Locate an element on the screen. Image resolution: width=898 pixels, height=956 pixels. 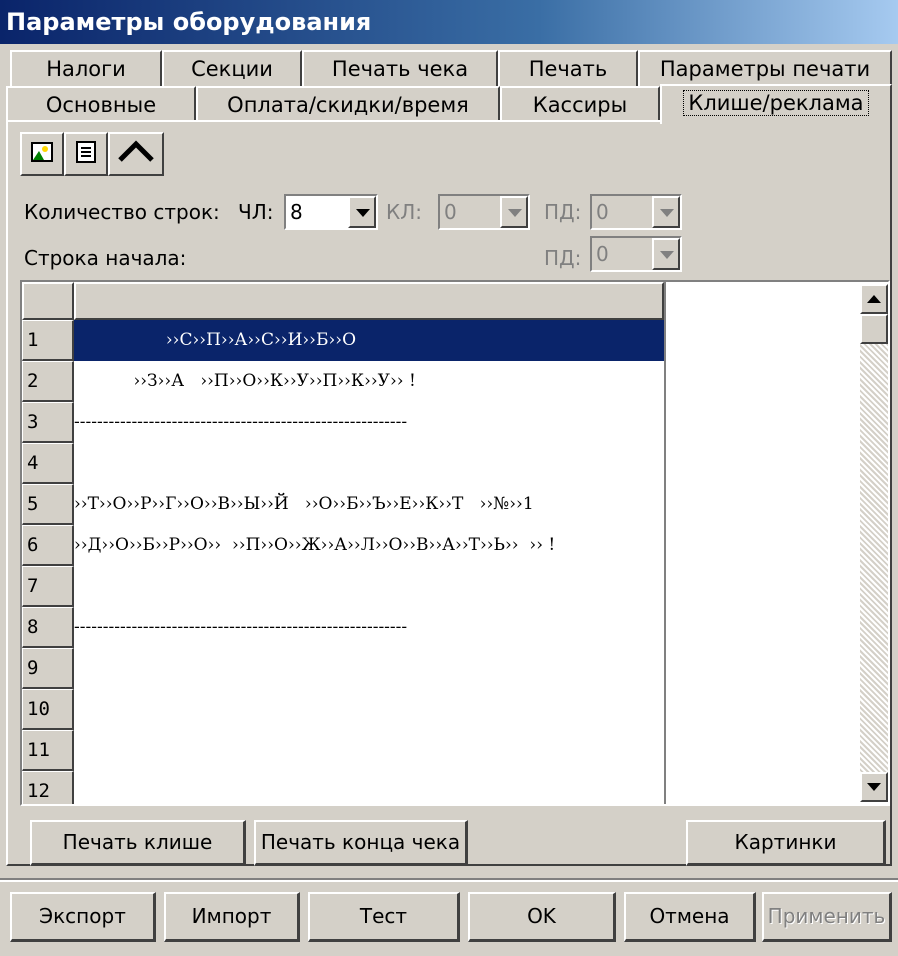
grid-divider is located at coordinates (665, 543).